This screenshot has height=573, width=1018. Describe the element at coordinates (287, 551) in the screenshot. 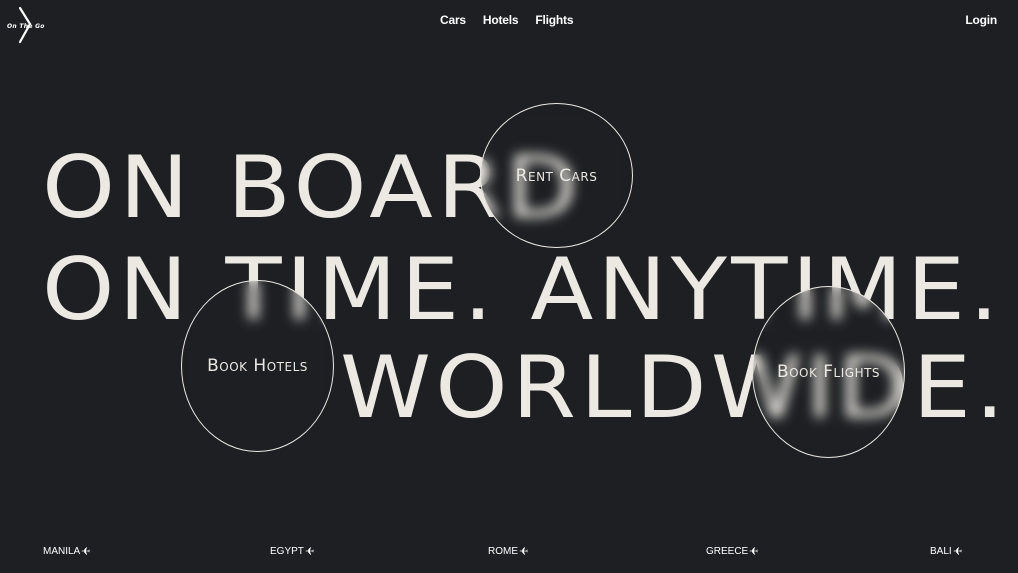

I see `destination-label: EGYPT` at that location.